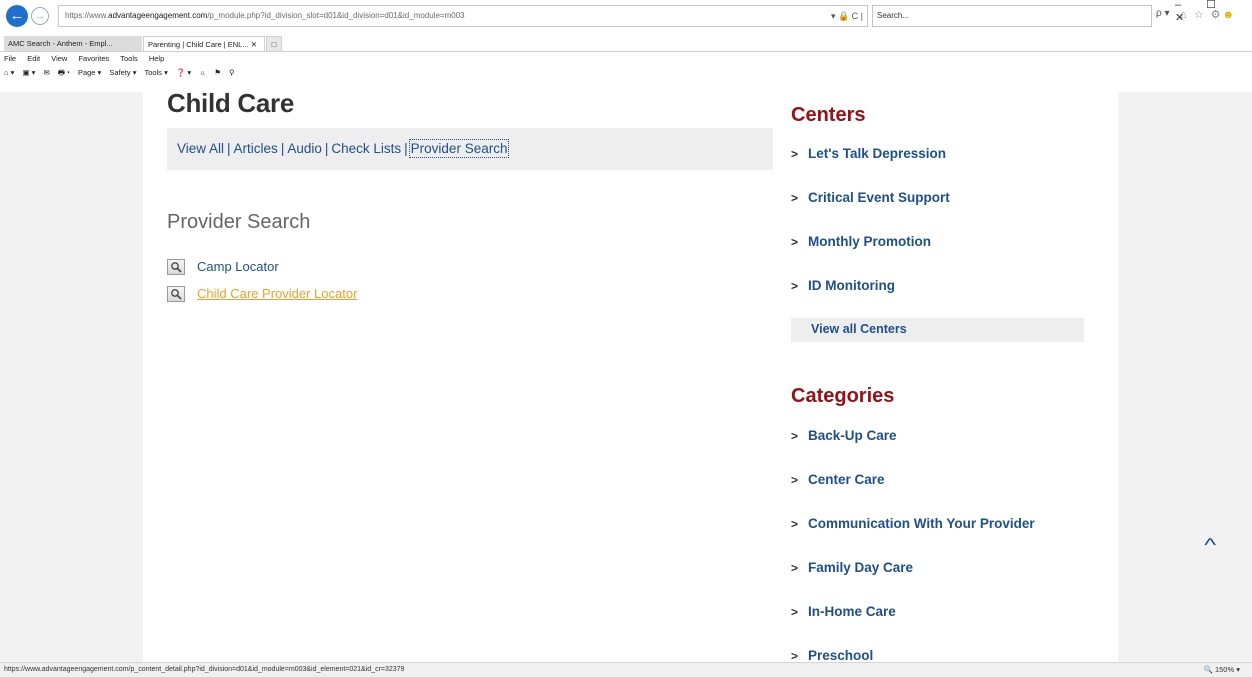  I want to click on menu-bar: File Edit View Favorites Tools Help, so click(88, 60).